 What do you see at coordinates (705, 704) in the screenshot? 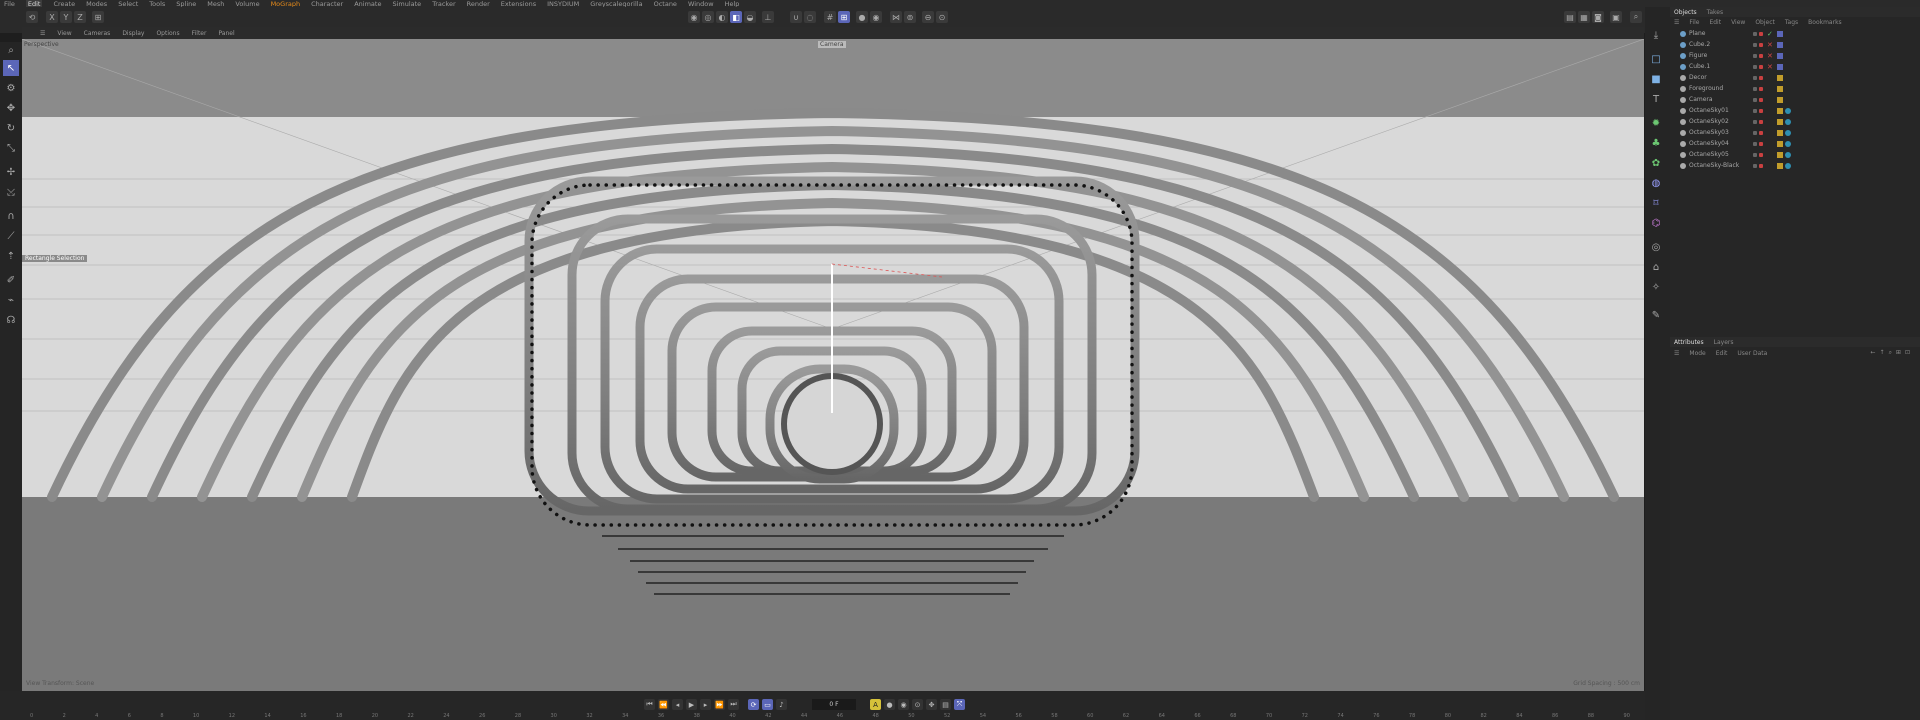
I see `next-frame-icon: ▸` at bounding box center [705, 704].